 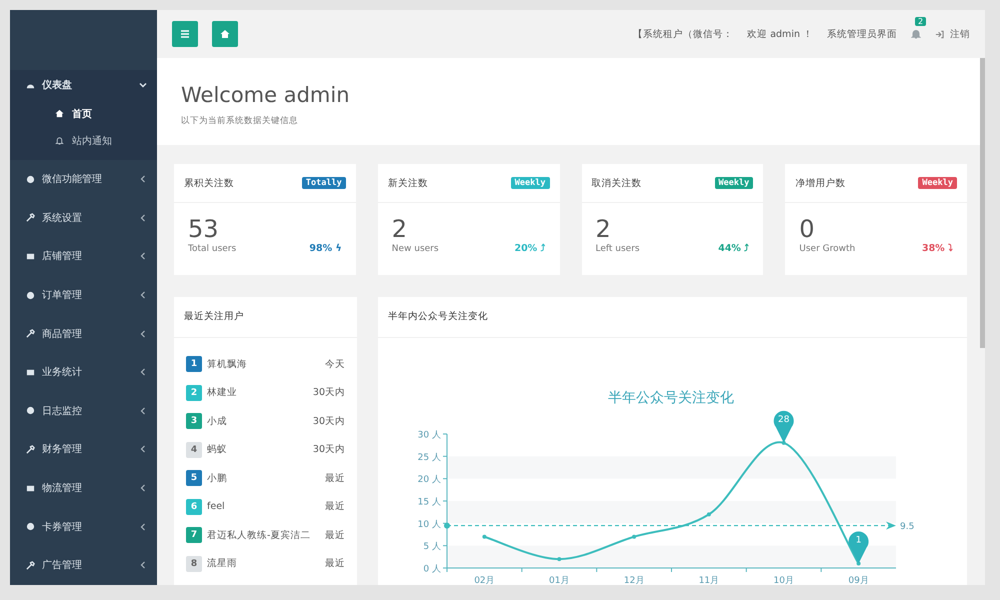 What do you see at coordinates (83, 526) in the screenshot?
I see `nav-item: 卡券管理` at bounding box center [83, 526].